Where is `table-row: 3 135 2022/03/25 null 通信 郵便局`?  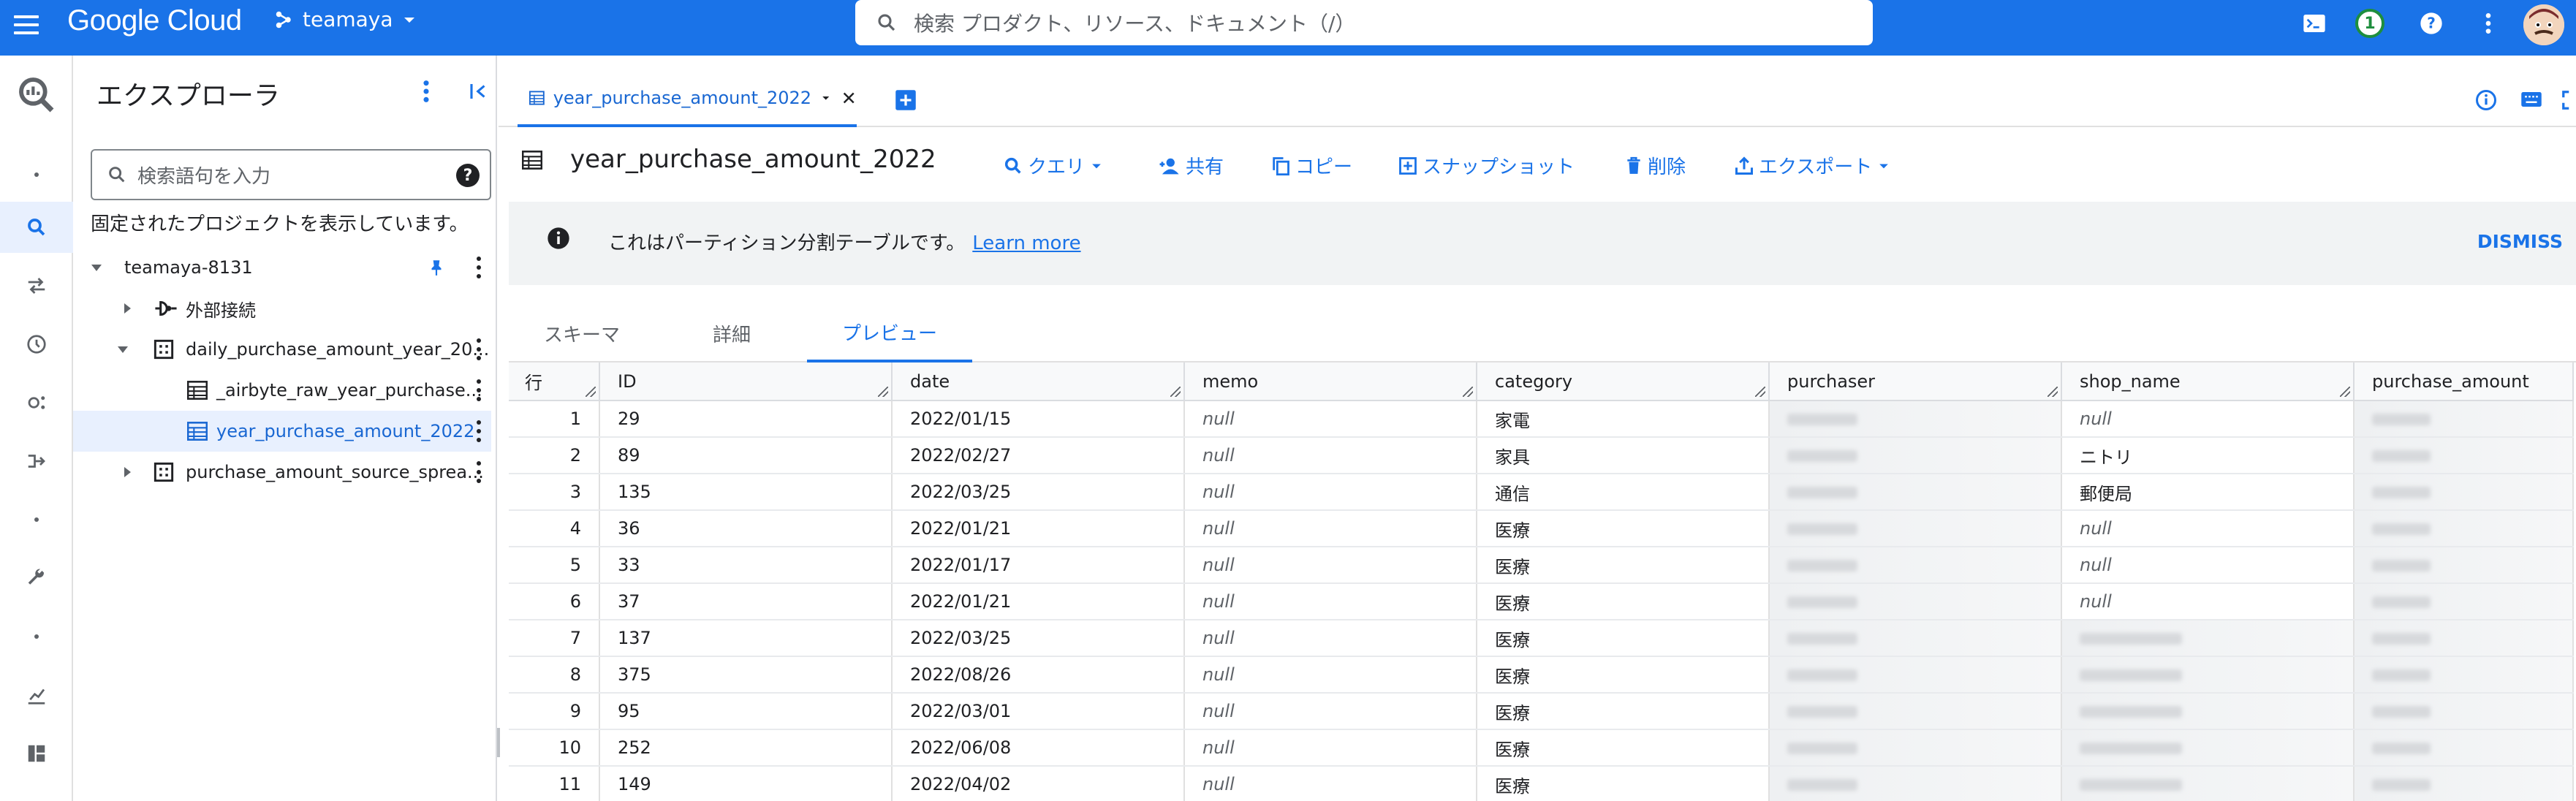
table-row: 3 135 2022/03/25 null 通信 郵便局 is located at coordinates (1541, 493).